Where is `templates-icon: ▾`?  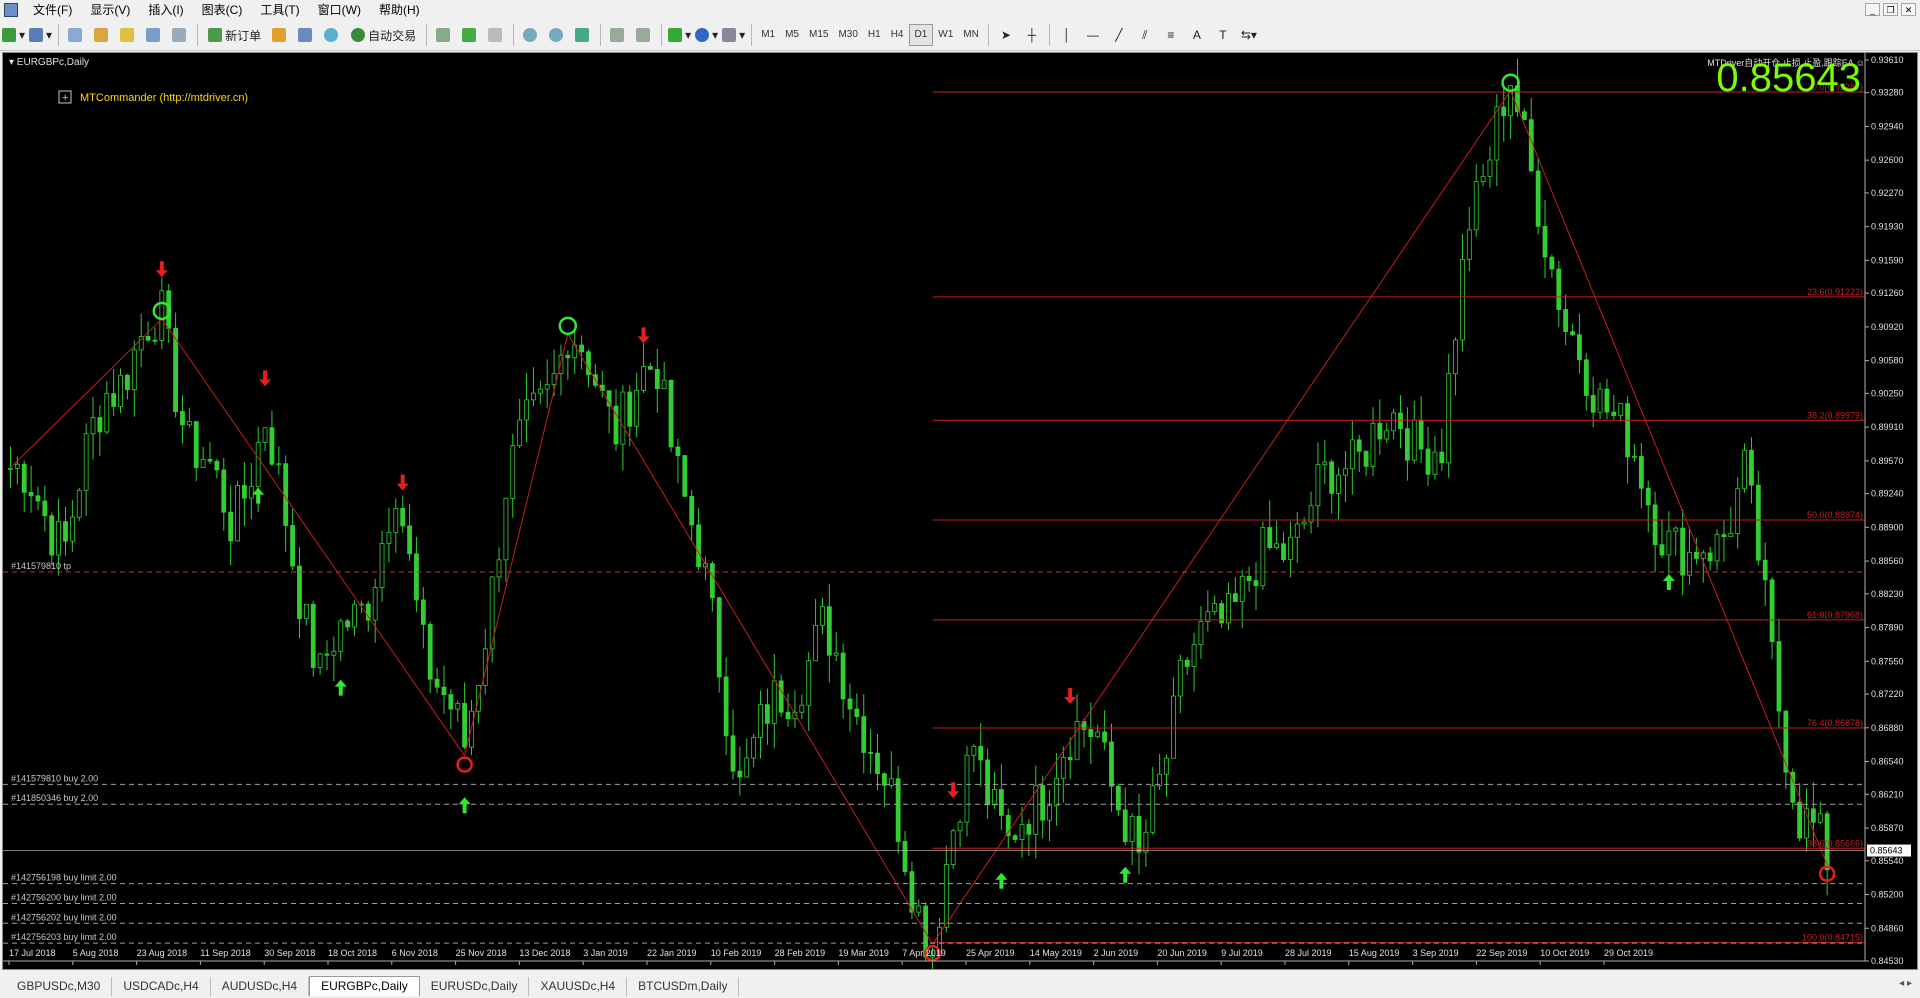
templates-icon: ▾ is located at coordinates (733, 35).